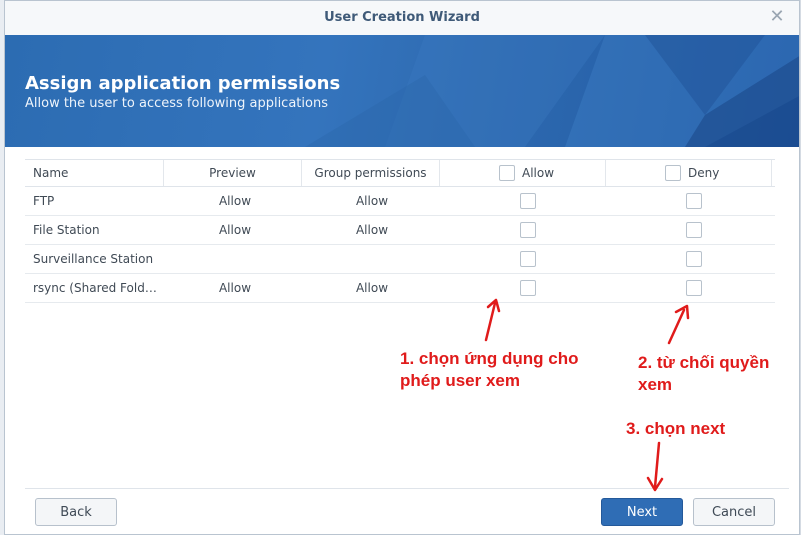  What do you see at coordinates (777, 17) in the screenshot?
I see `close-icon: ✕` at bounding box center [777, 17].